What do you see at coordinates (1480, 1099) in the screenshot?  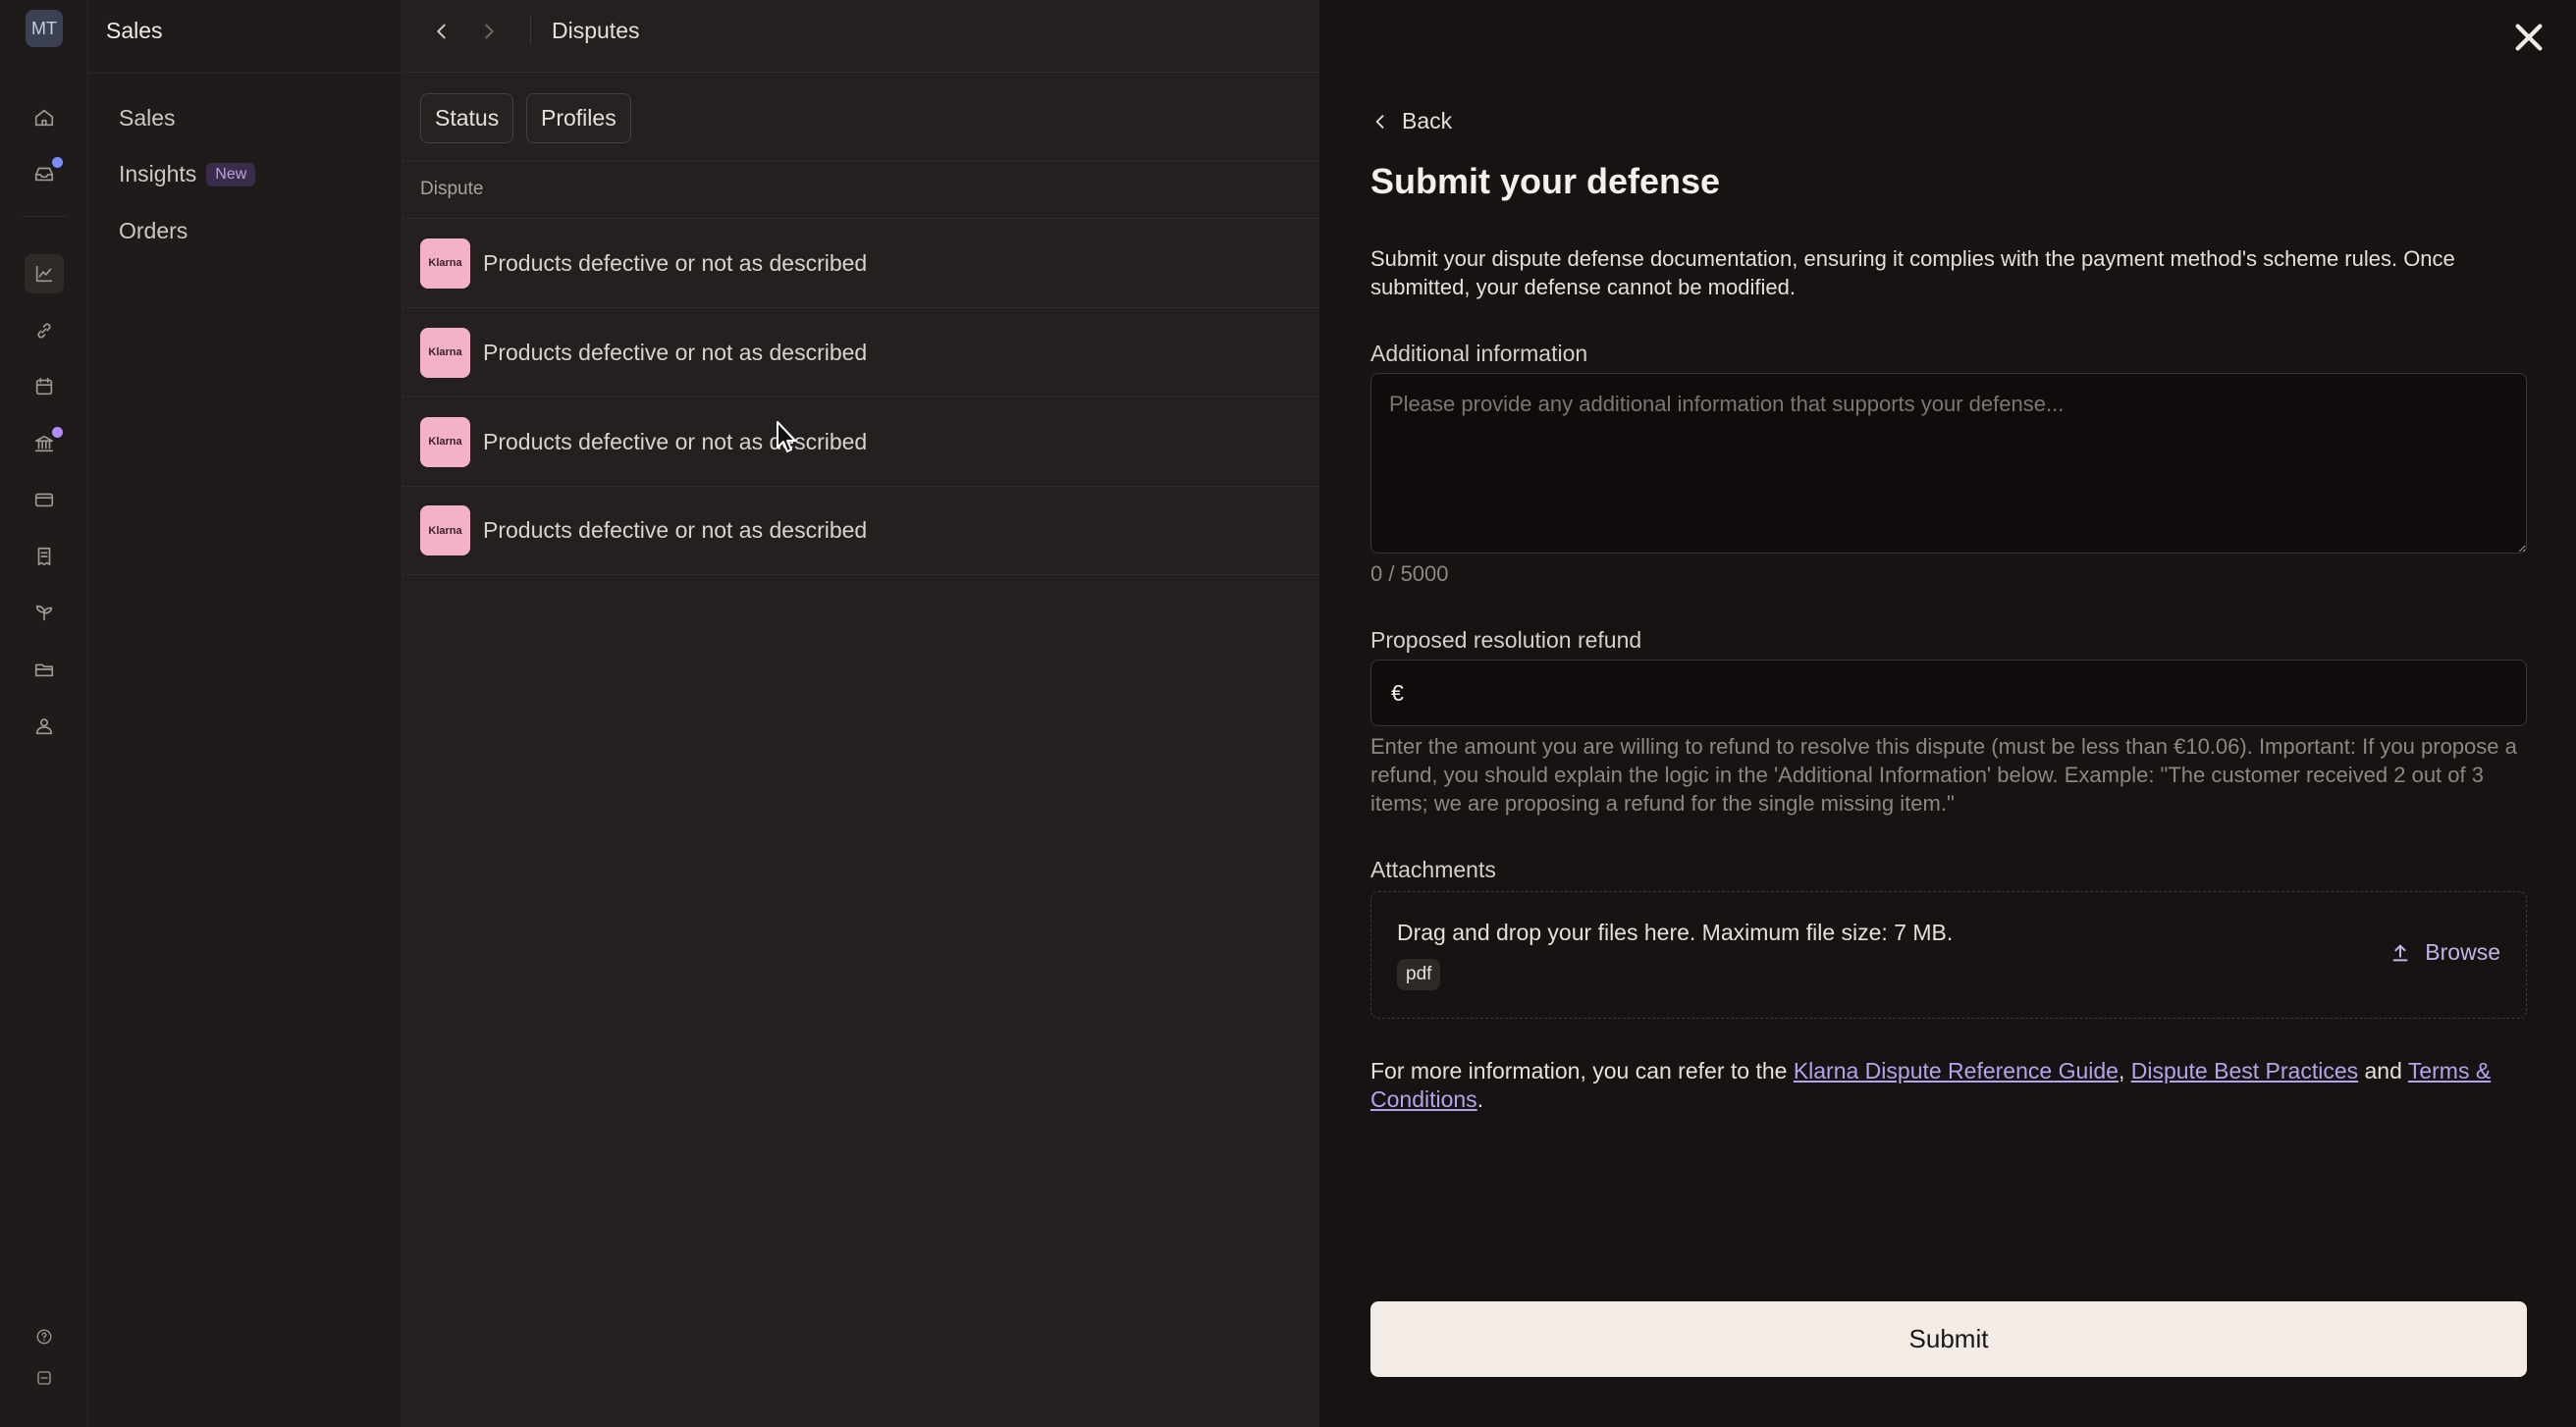 I see `more-info-suffix: .` at bounding box center [1480, 1099].